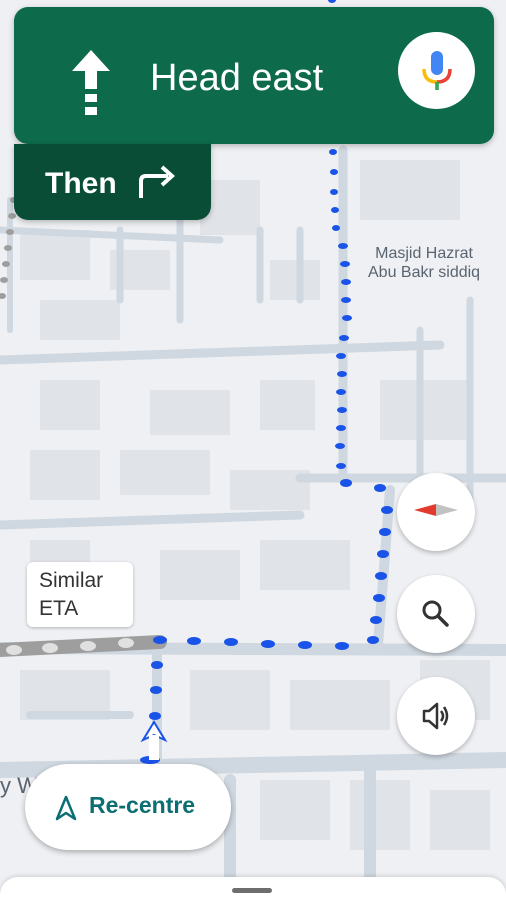 This screenshot has height=900, width=506. I want to click on straight-arrow-icon, so click(91, 82).